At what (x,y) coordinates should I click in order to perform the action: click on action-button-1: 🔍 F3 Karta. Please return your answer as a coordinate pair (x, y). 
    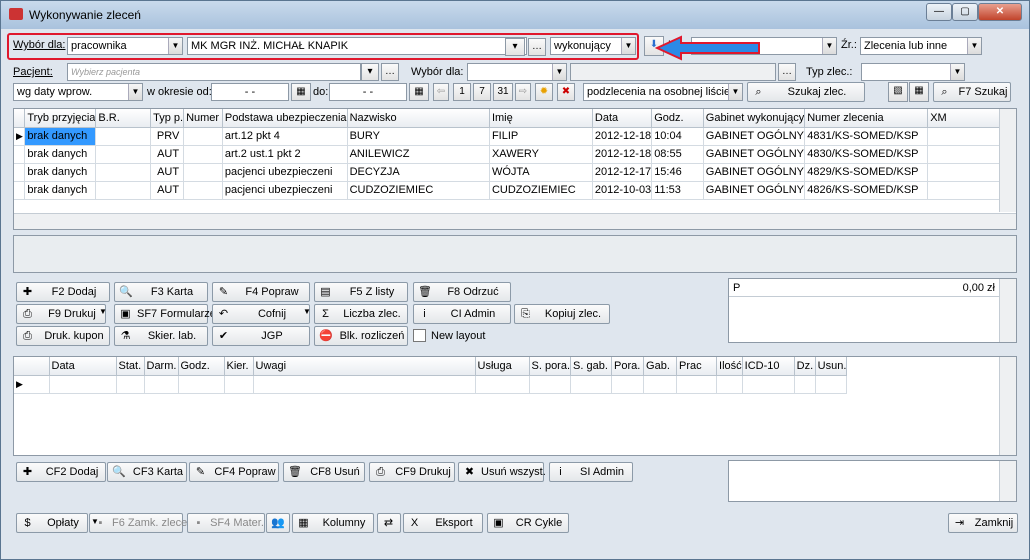
    Looking at the image, I should click on (161, 292).